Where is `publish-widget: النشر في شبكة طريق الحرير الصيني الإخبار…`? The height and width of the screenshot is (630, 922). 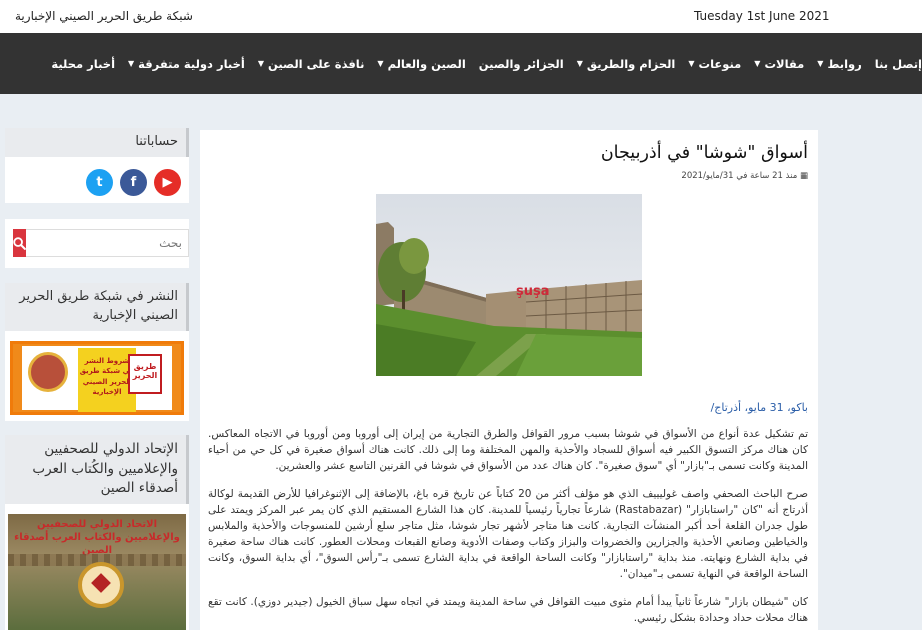
publish-widget: النشر في شبكة طريق الحرير الصيني الإخبار… is located at coordinates (97, 352).